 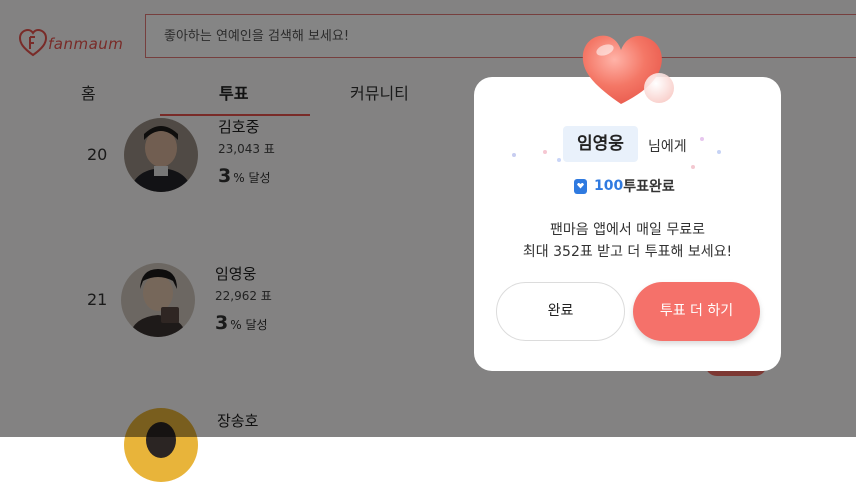 I want to click on vote-ticket-icon, so click(x=580, y=186).